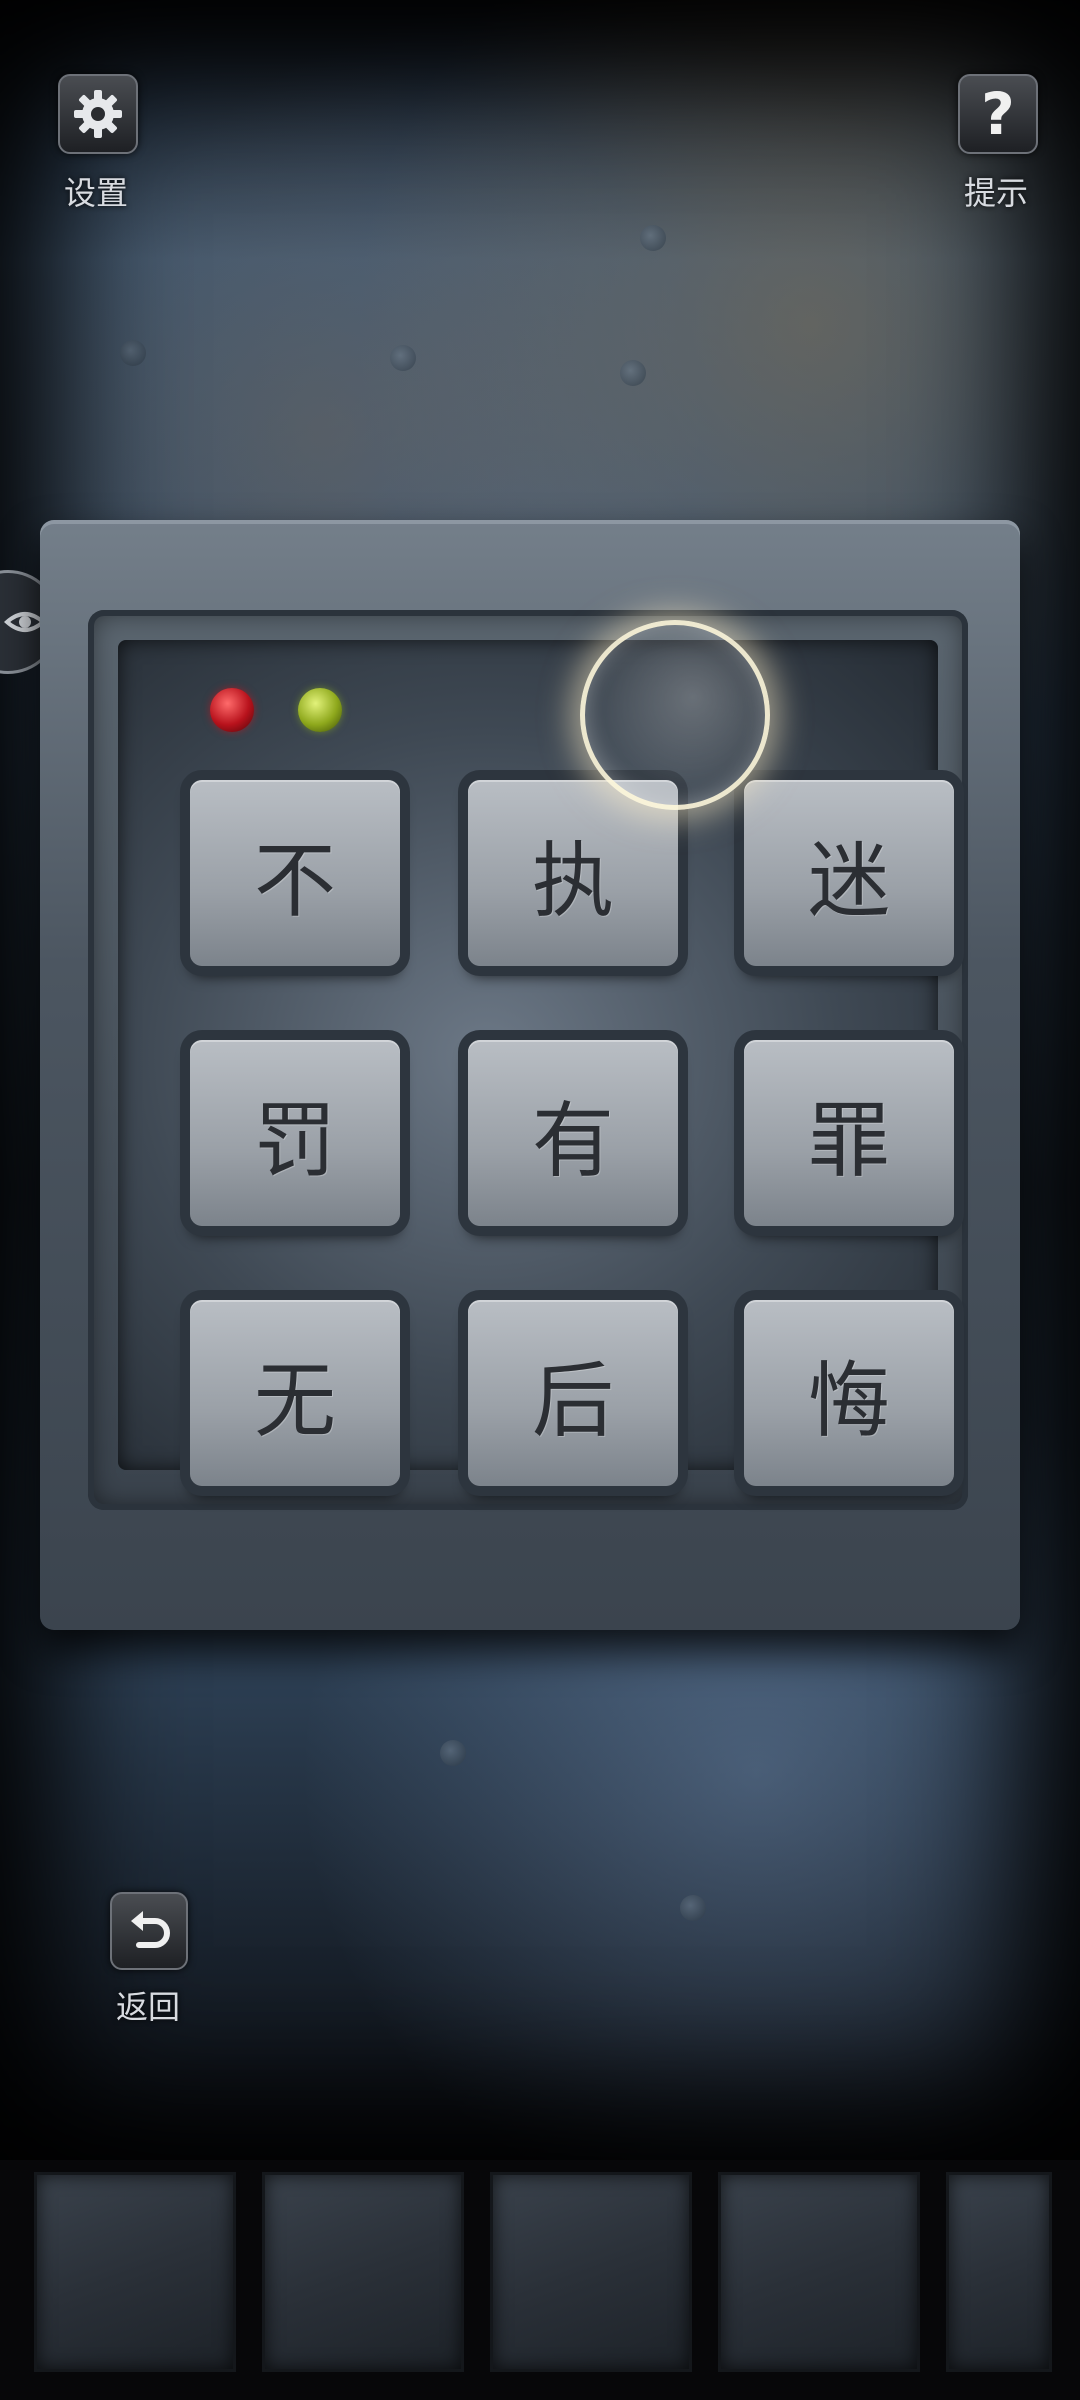 The image size is (1080, 2400). I want to click on back-button, so click(149, 1931).